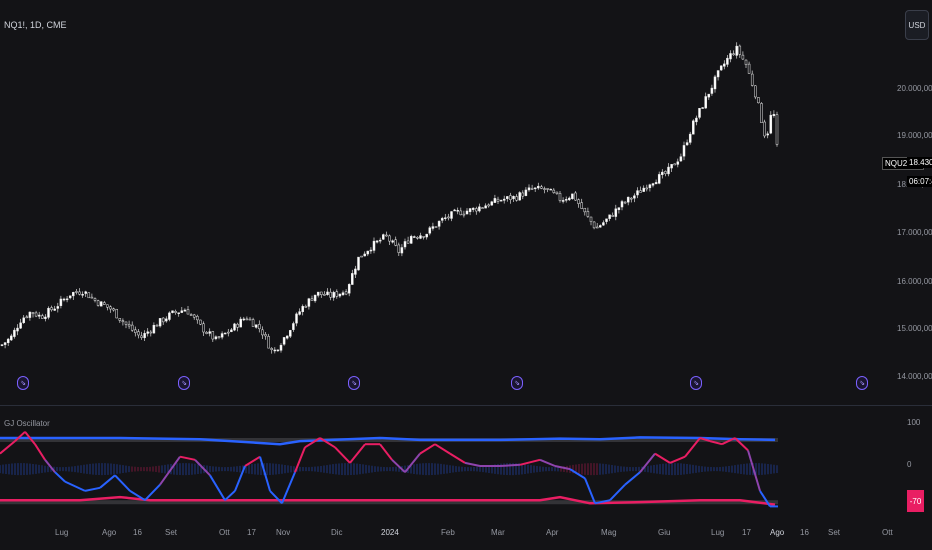  I want to click on price-axis-label: 14.000,00, so click(914, 376).